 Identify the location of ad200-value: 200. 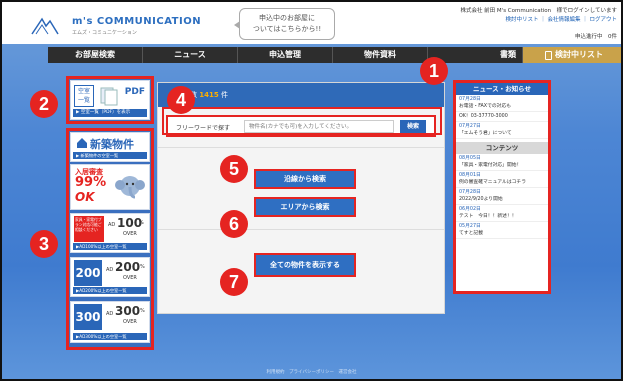
(128, 267).